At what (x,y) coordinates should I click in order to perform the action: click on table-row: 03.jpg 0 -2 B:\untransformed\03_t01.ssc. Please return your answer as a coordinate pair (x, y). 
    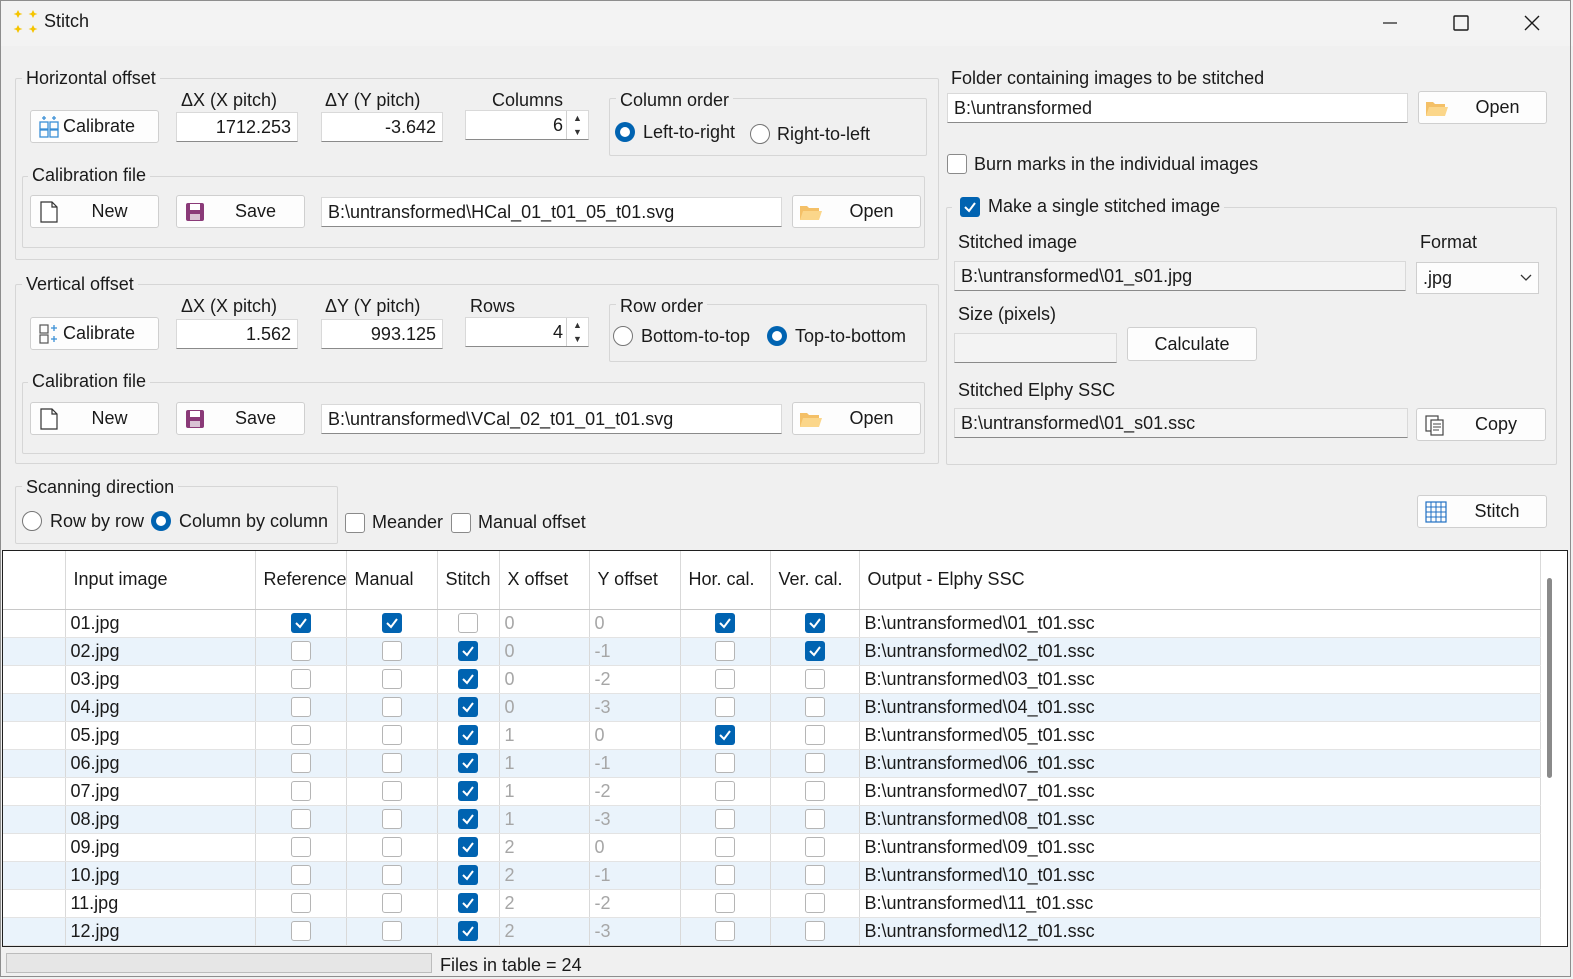
    Looking at the image, I should click on (772, 679).